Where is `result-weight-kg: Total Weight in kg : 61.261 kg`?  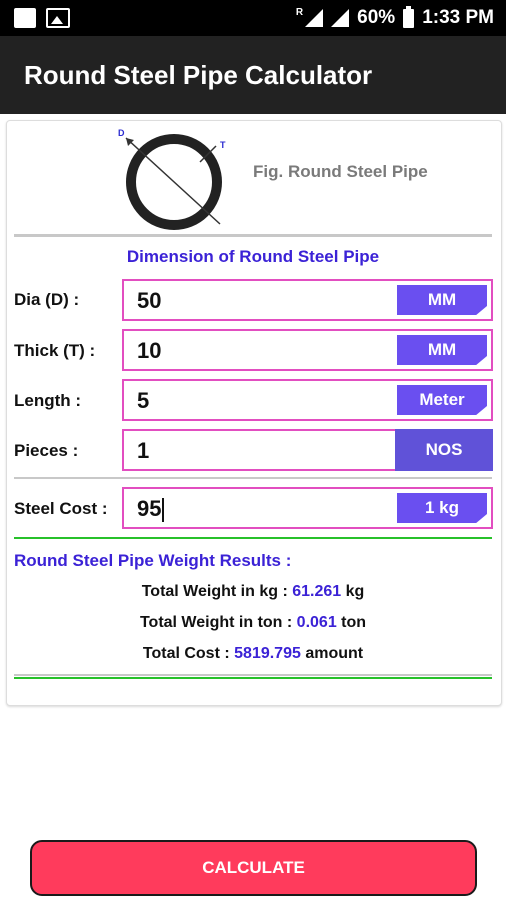 result-weight-kg: Total Weight in kg : 61.261 kg is located at coordinates (253, 591).